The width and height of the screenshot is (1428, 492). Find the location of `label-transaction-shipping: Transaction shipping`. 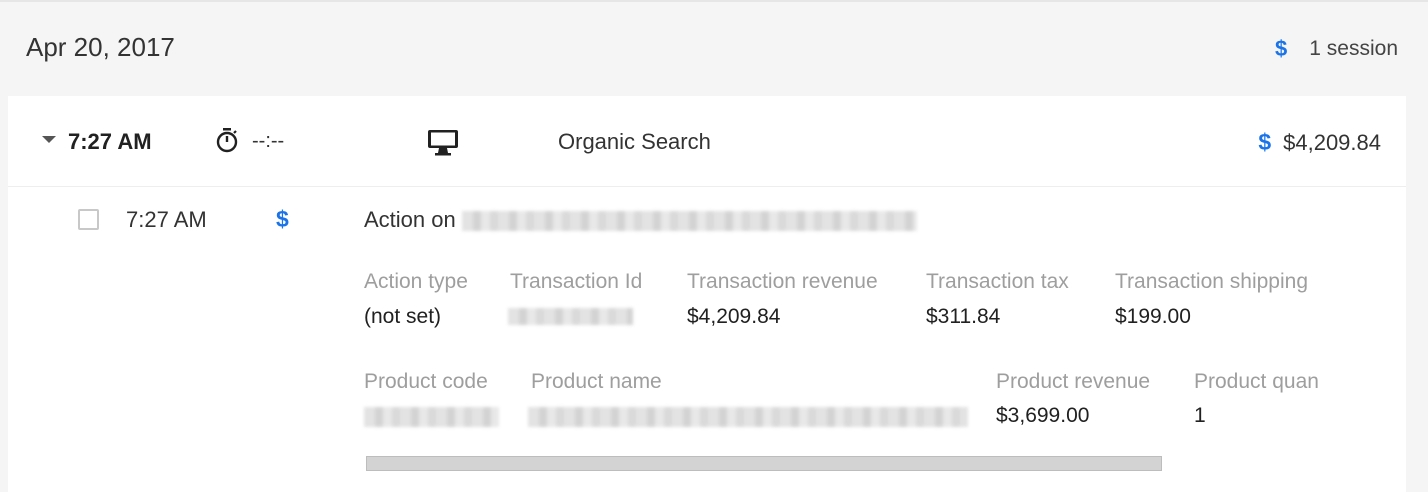

label-transaction-shipping: Transaction shipping is located at coordinates (1211, 281).